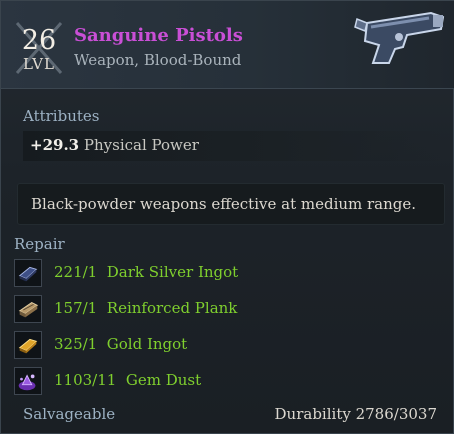 The height and width of the screenshot is (434, 454). I want to click on material-name: Gold Ingot, so click(147, 344).